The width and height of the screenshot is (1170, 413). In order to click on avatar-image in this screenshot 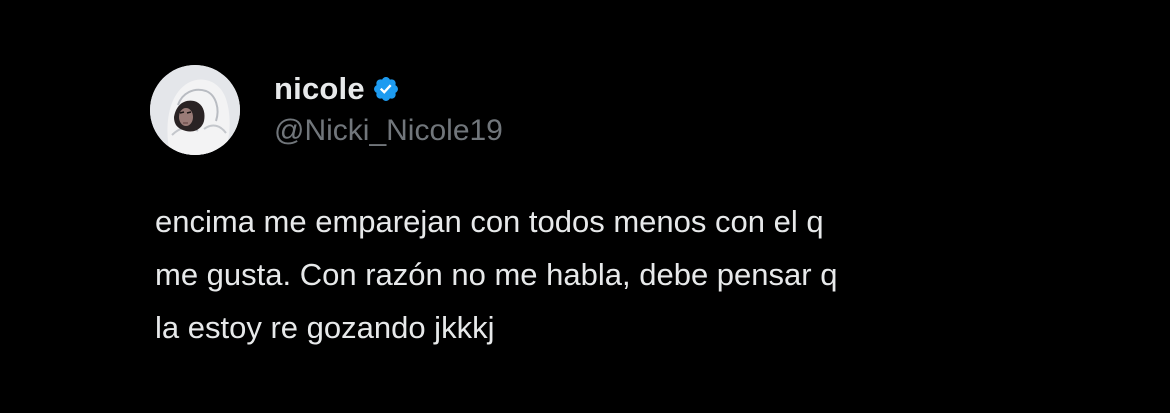, I will do `click(195, 110)`.